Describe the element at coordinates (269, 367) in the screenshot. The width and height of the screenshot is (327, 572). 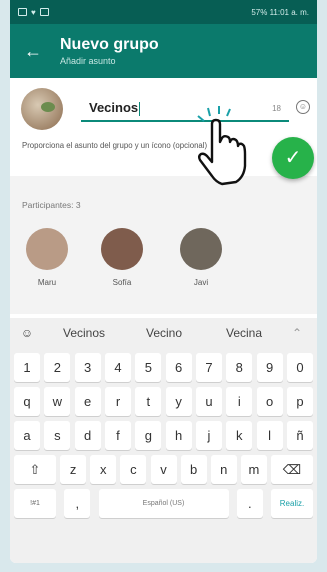
I see `key-9: 9` at that location.